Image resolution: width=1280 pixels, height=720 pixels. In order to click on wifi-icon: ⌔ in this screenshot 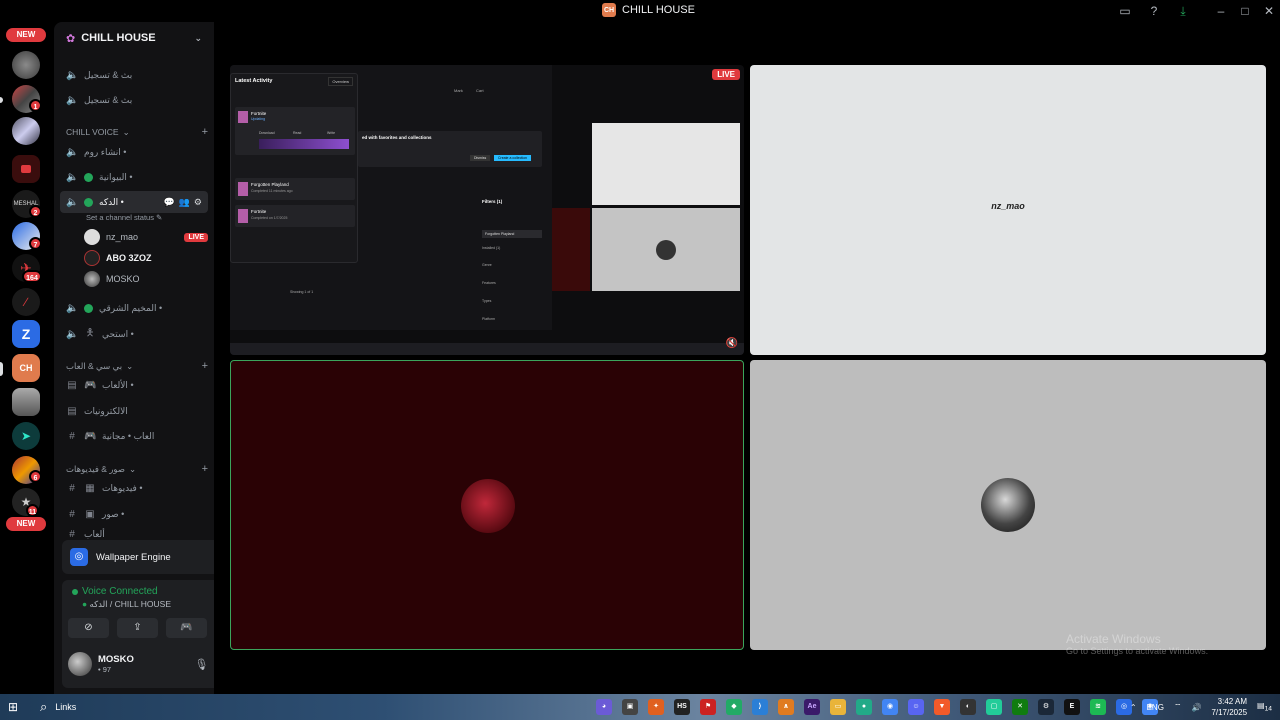, I will do `click(1178, 707)`.